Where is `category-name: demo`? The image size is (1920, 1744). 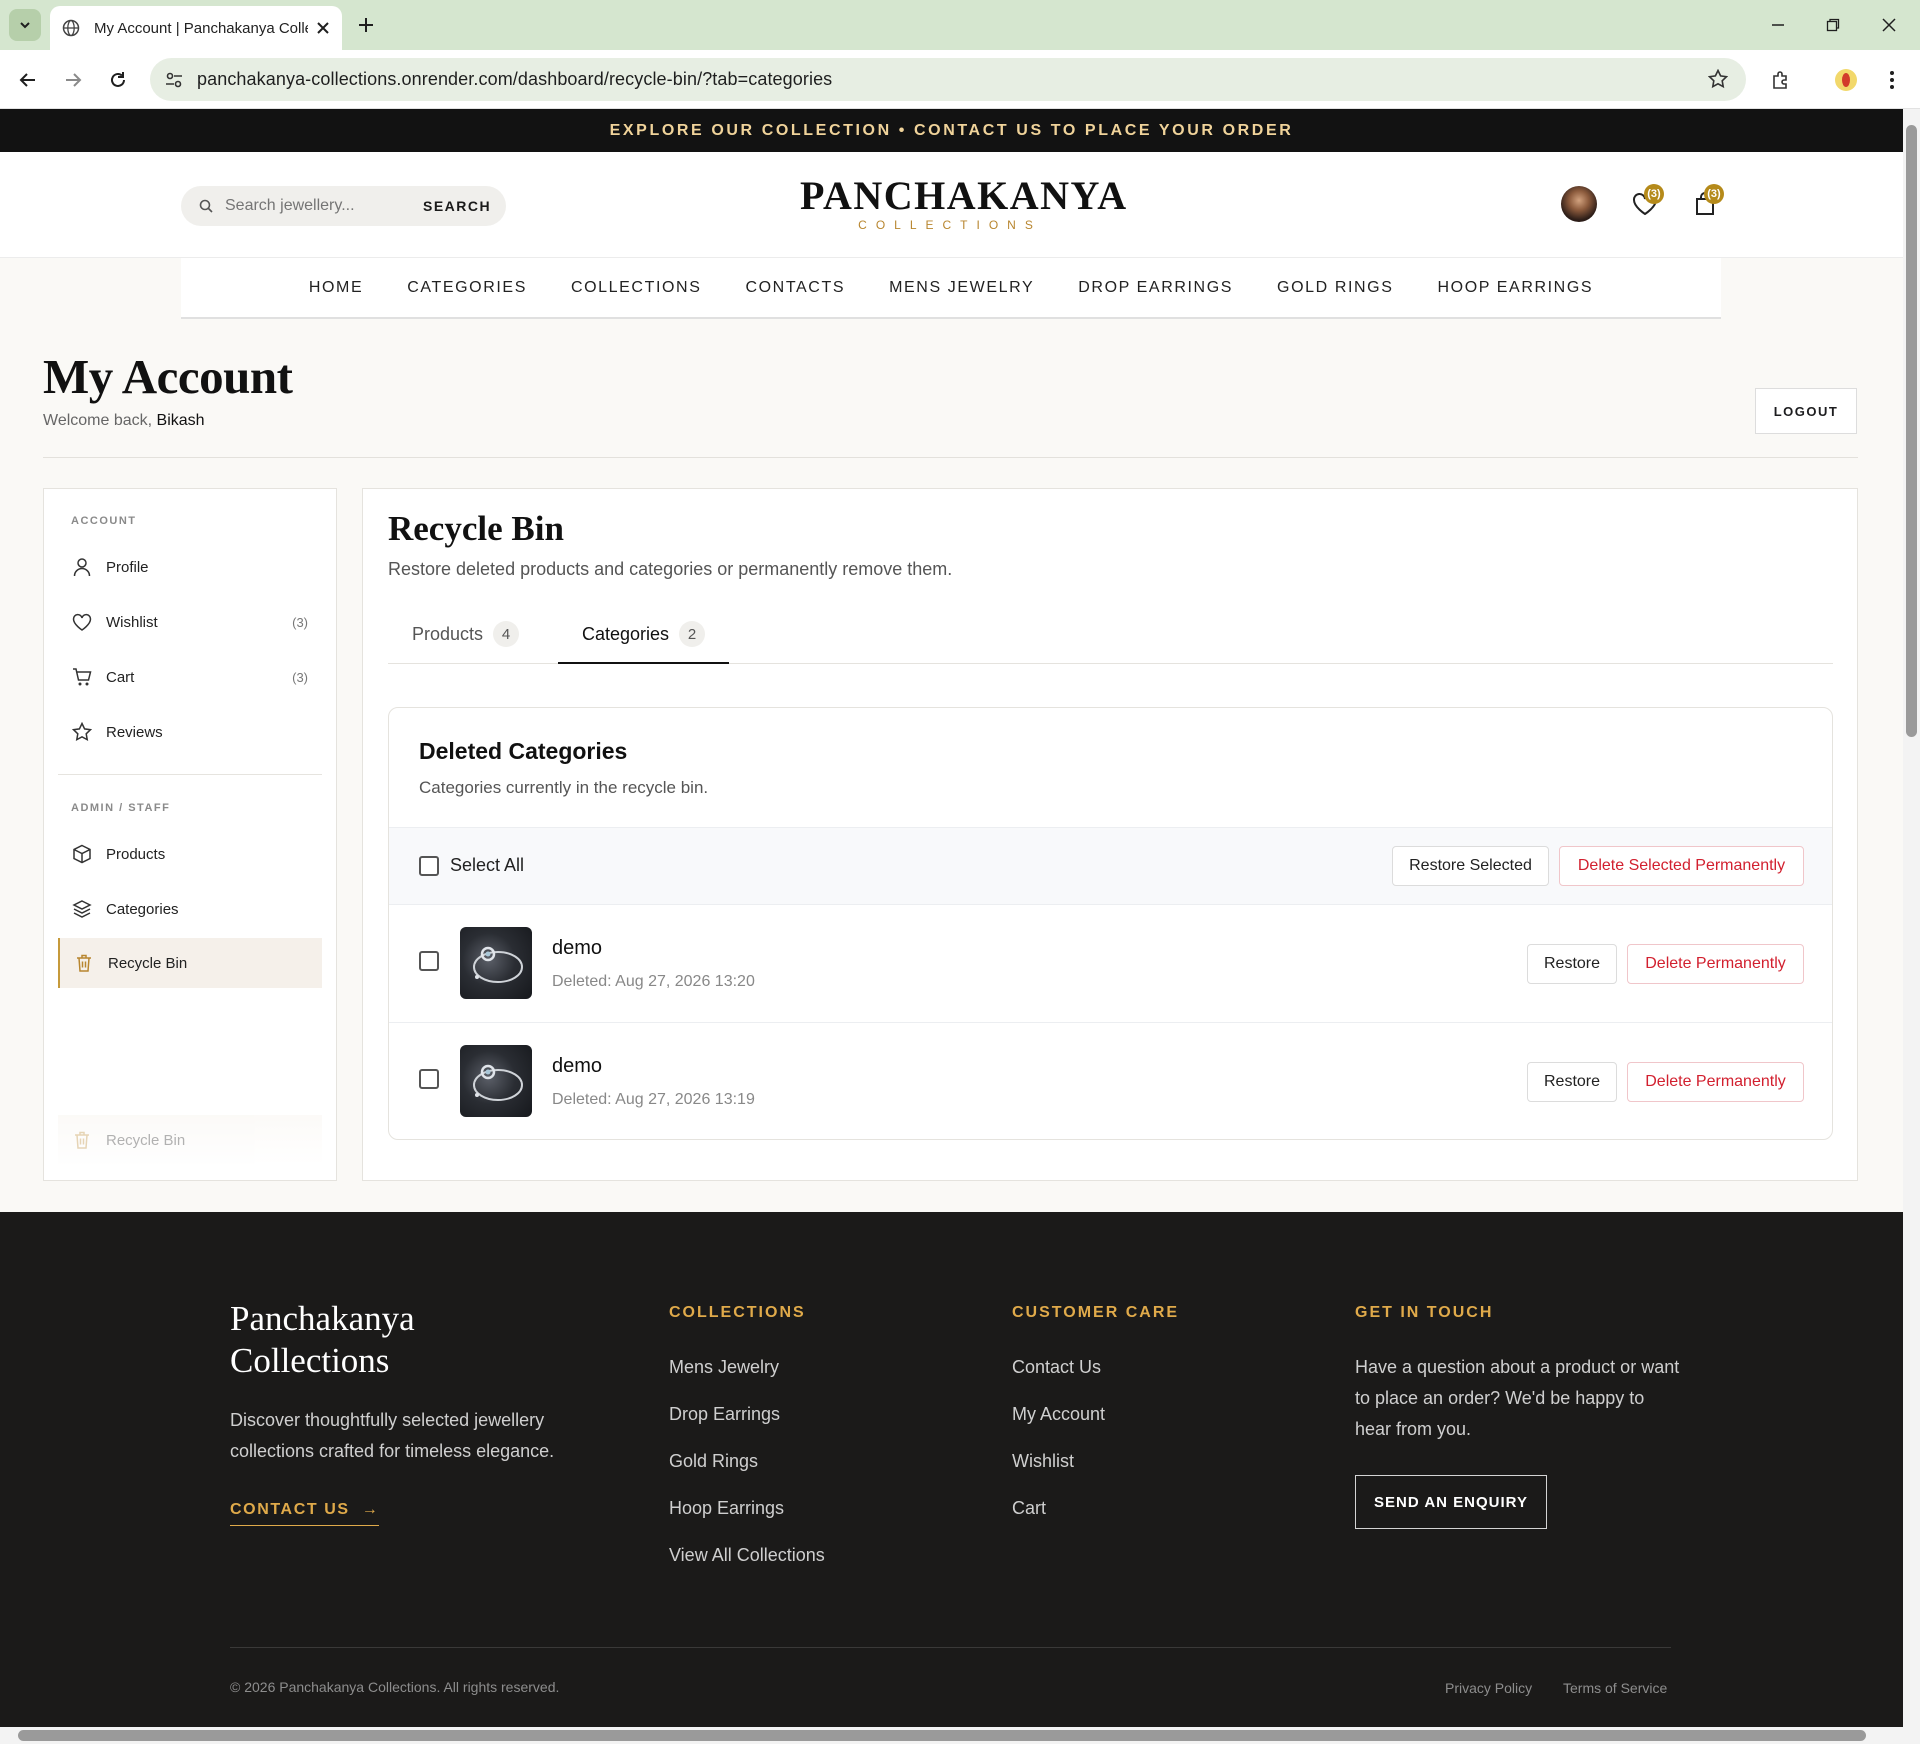 category-name: demo is located at coordinates (577, 948).